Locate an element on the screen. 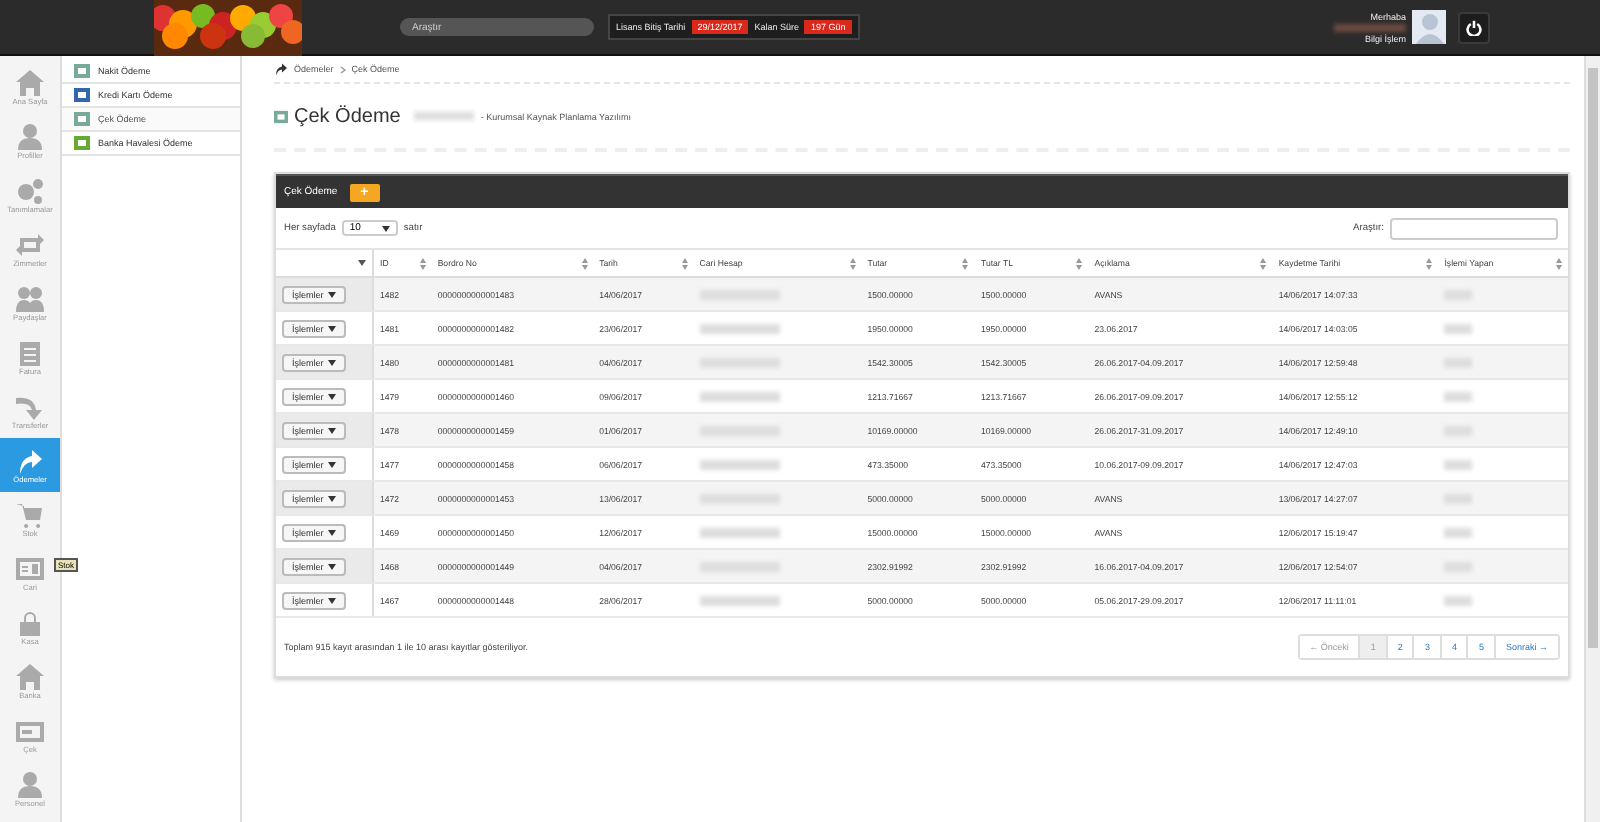 Image resolution: width=1600 pixels, height=822 pixels. payment-icon is located at coordinates (281, 116).